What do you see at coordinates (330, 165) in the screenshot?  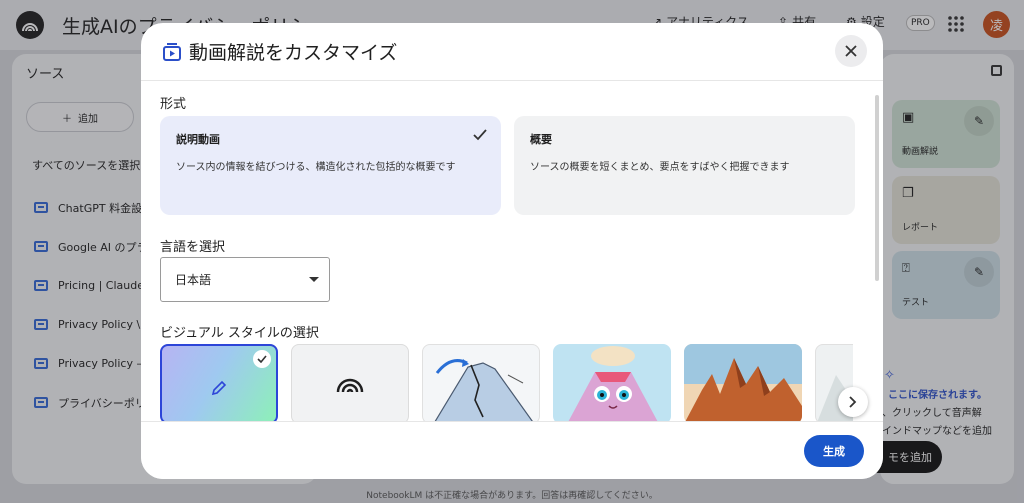 I see `format-option-explainer: 説明動画 ソース内の情報を結びつける、構造化された包括的な概要です` at bounding box center [330, 165].